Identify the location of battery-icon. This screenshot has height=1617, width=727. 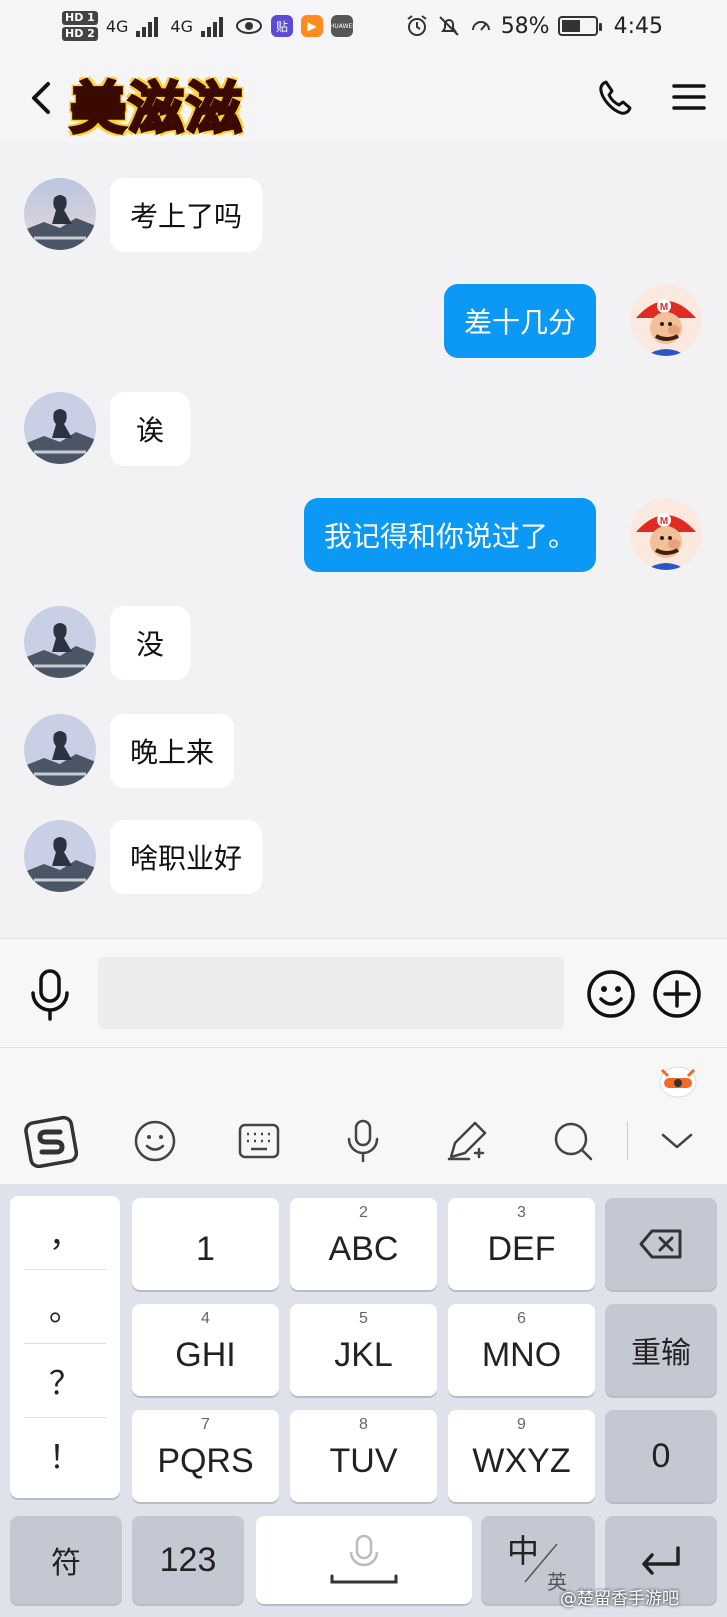
(579, 26).